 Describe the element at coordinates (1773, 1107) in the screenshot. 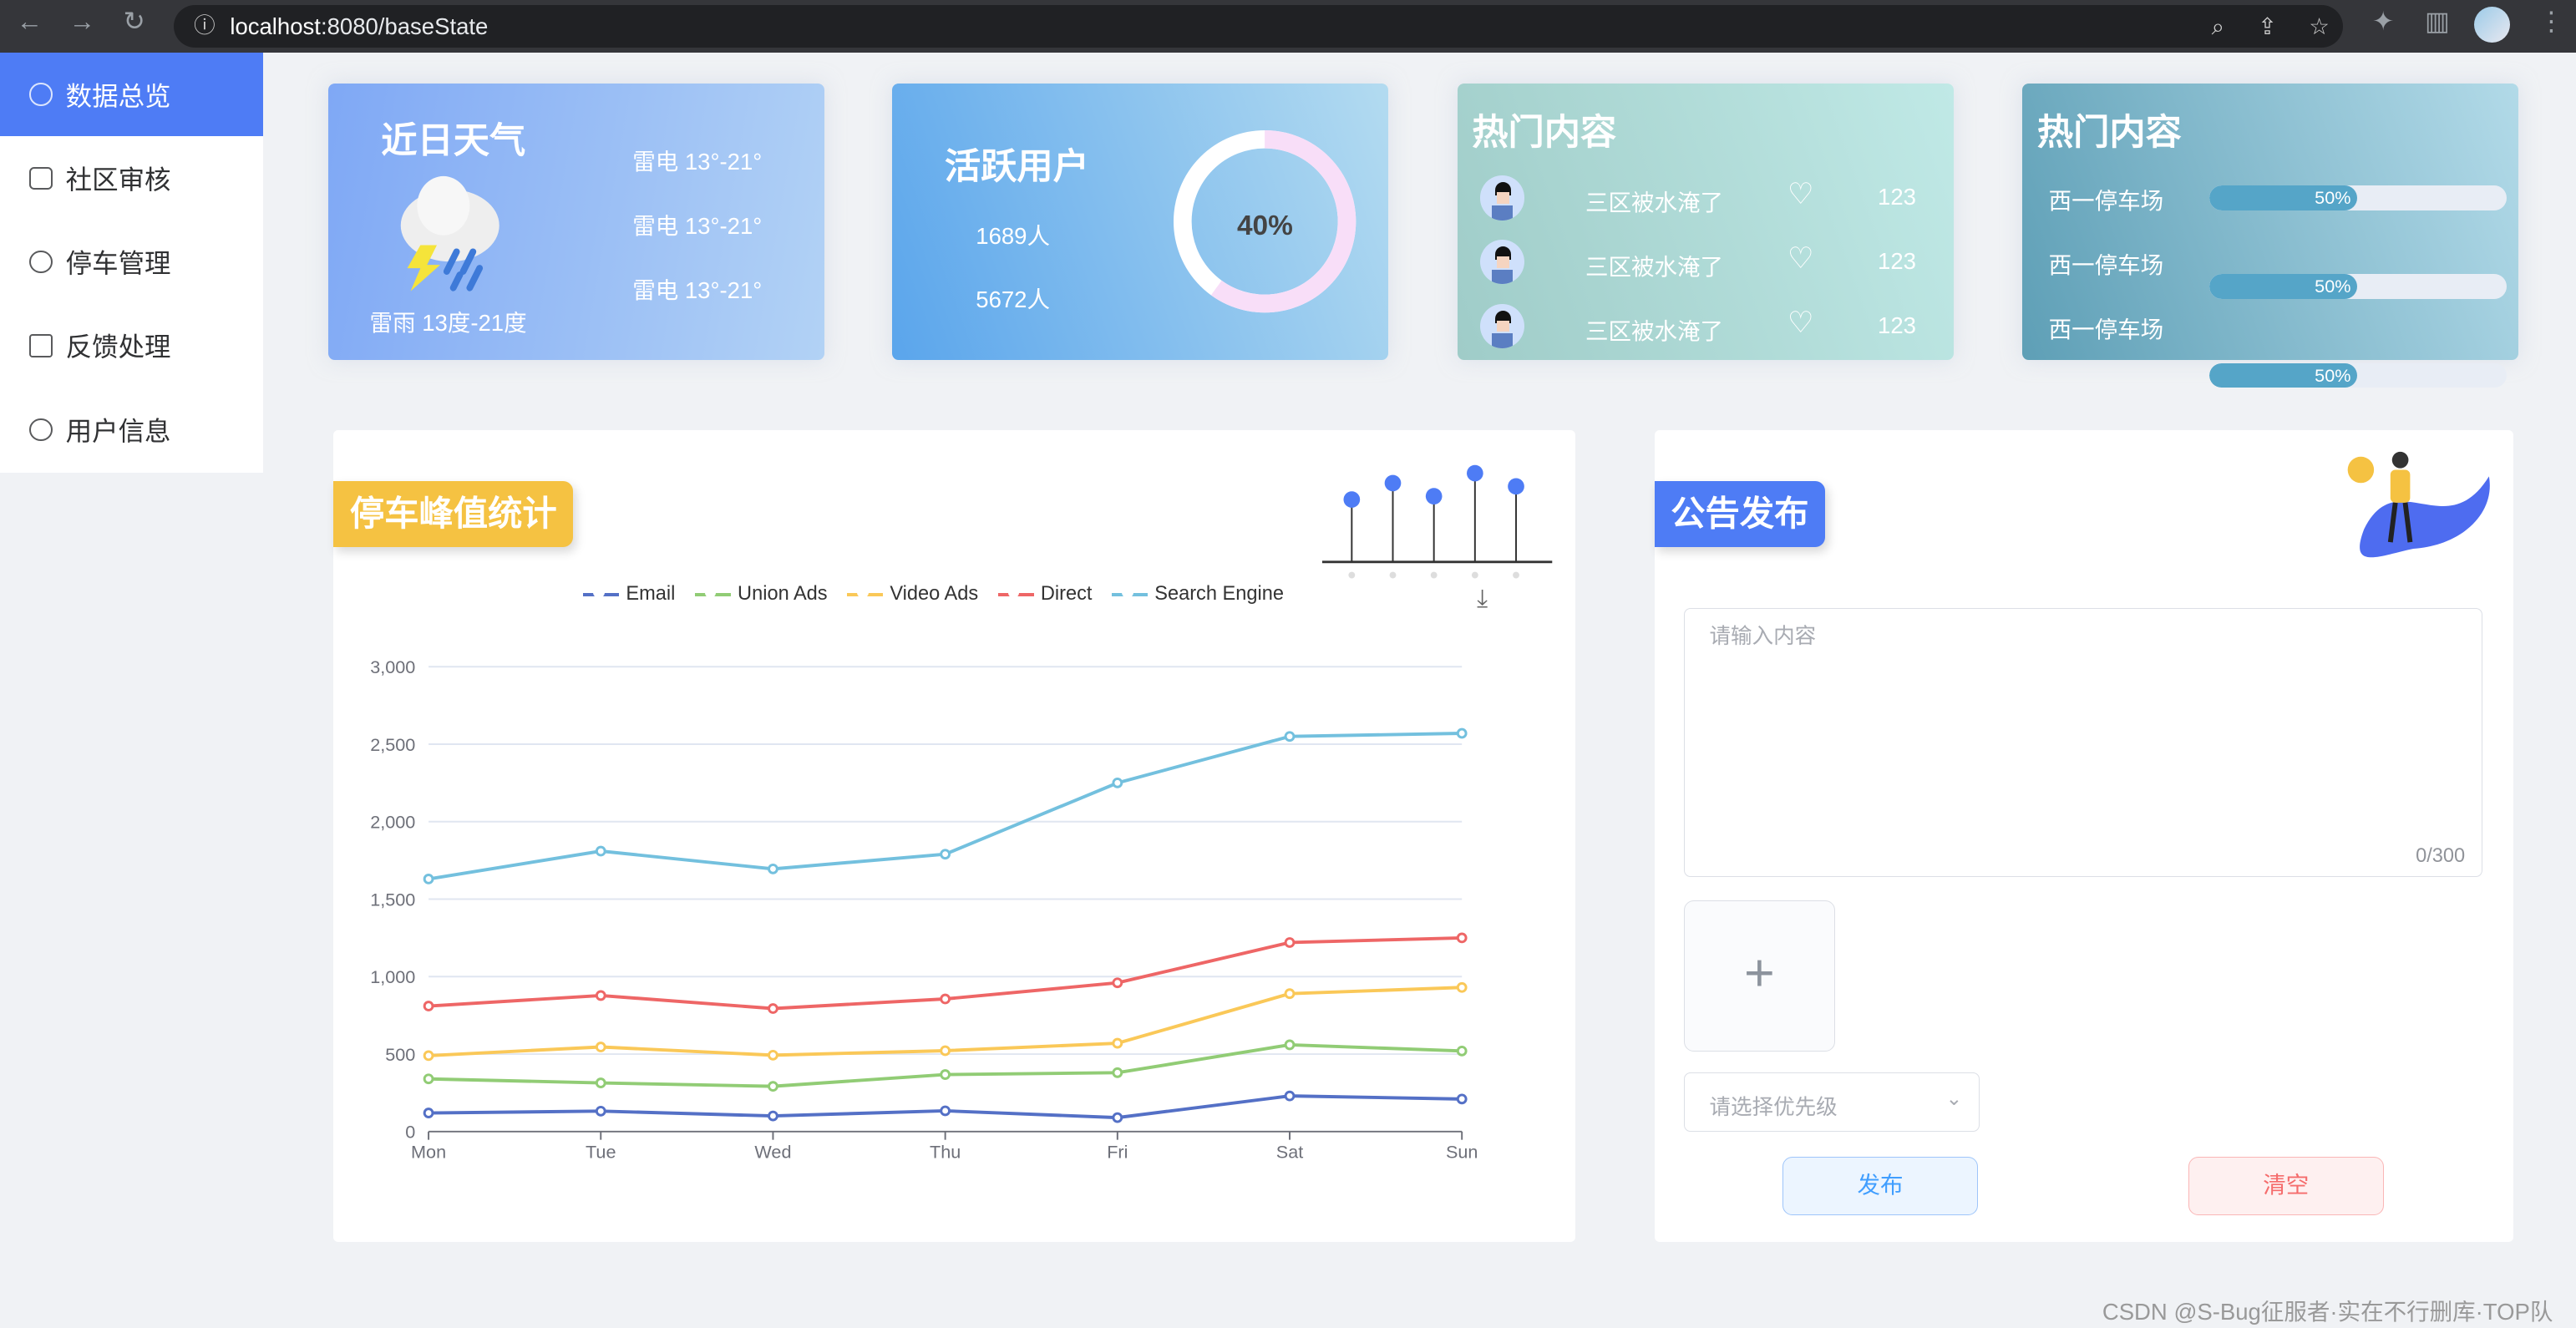

I see `select-placeholder: 请选择优先级` at that location.